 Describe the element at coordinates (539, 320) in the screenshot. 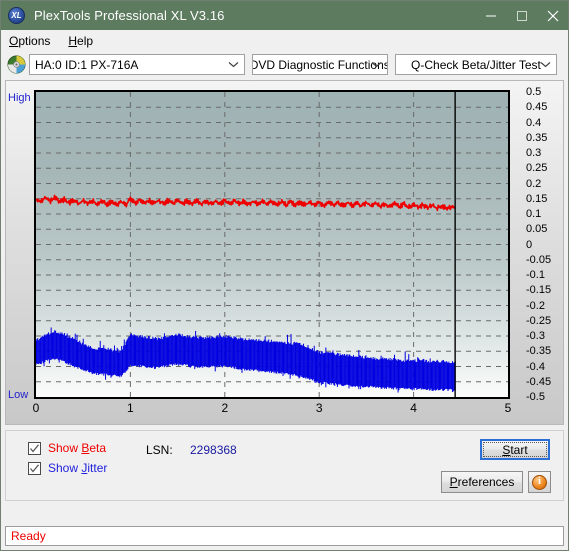

I see `y-axis-tick: -0.25` at that location.